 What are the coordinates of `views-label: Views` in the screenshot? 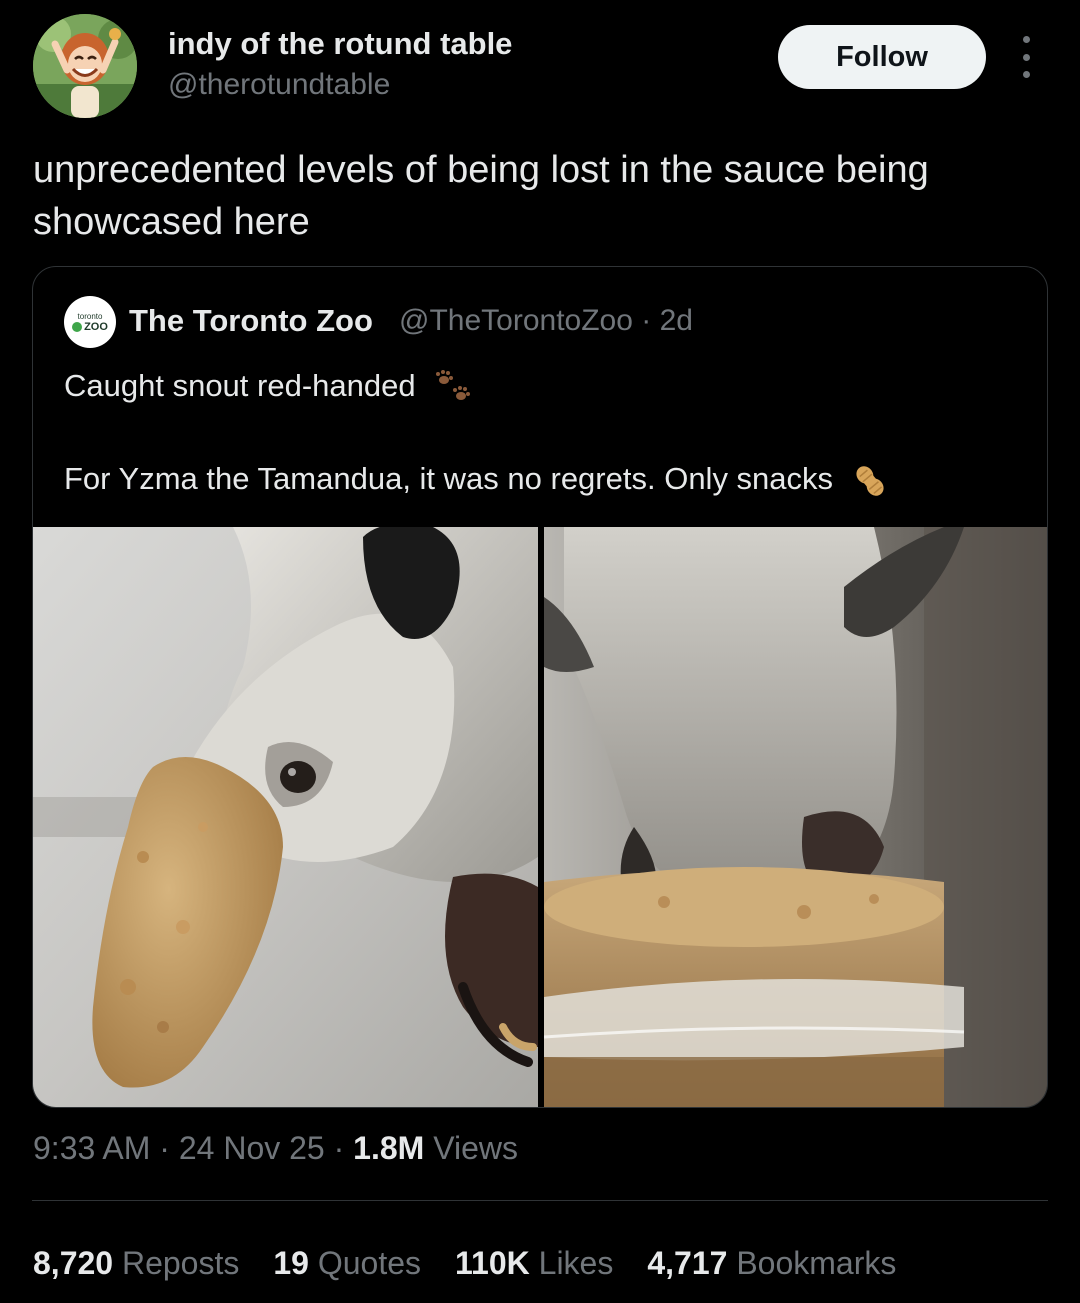 It's located at (475, 1148).